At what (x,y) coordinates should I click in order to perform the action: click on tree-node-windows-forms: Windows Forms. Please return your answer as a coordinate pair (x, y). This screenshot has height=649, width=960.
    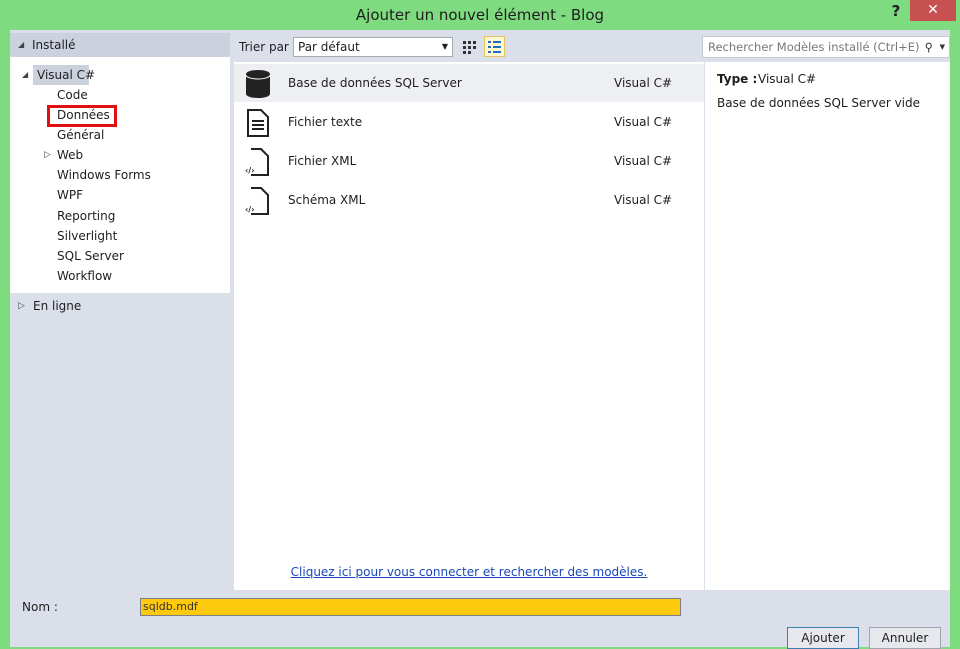
    Looking at the image, I should click on (104, 175).